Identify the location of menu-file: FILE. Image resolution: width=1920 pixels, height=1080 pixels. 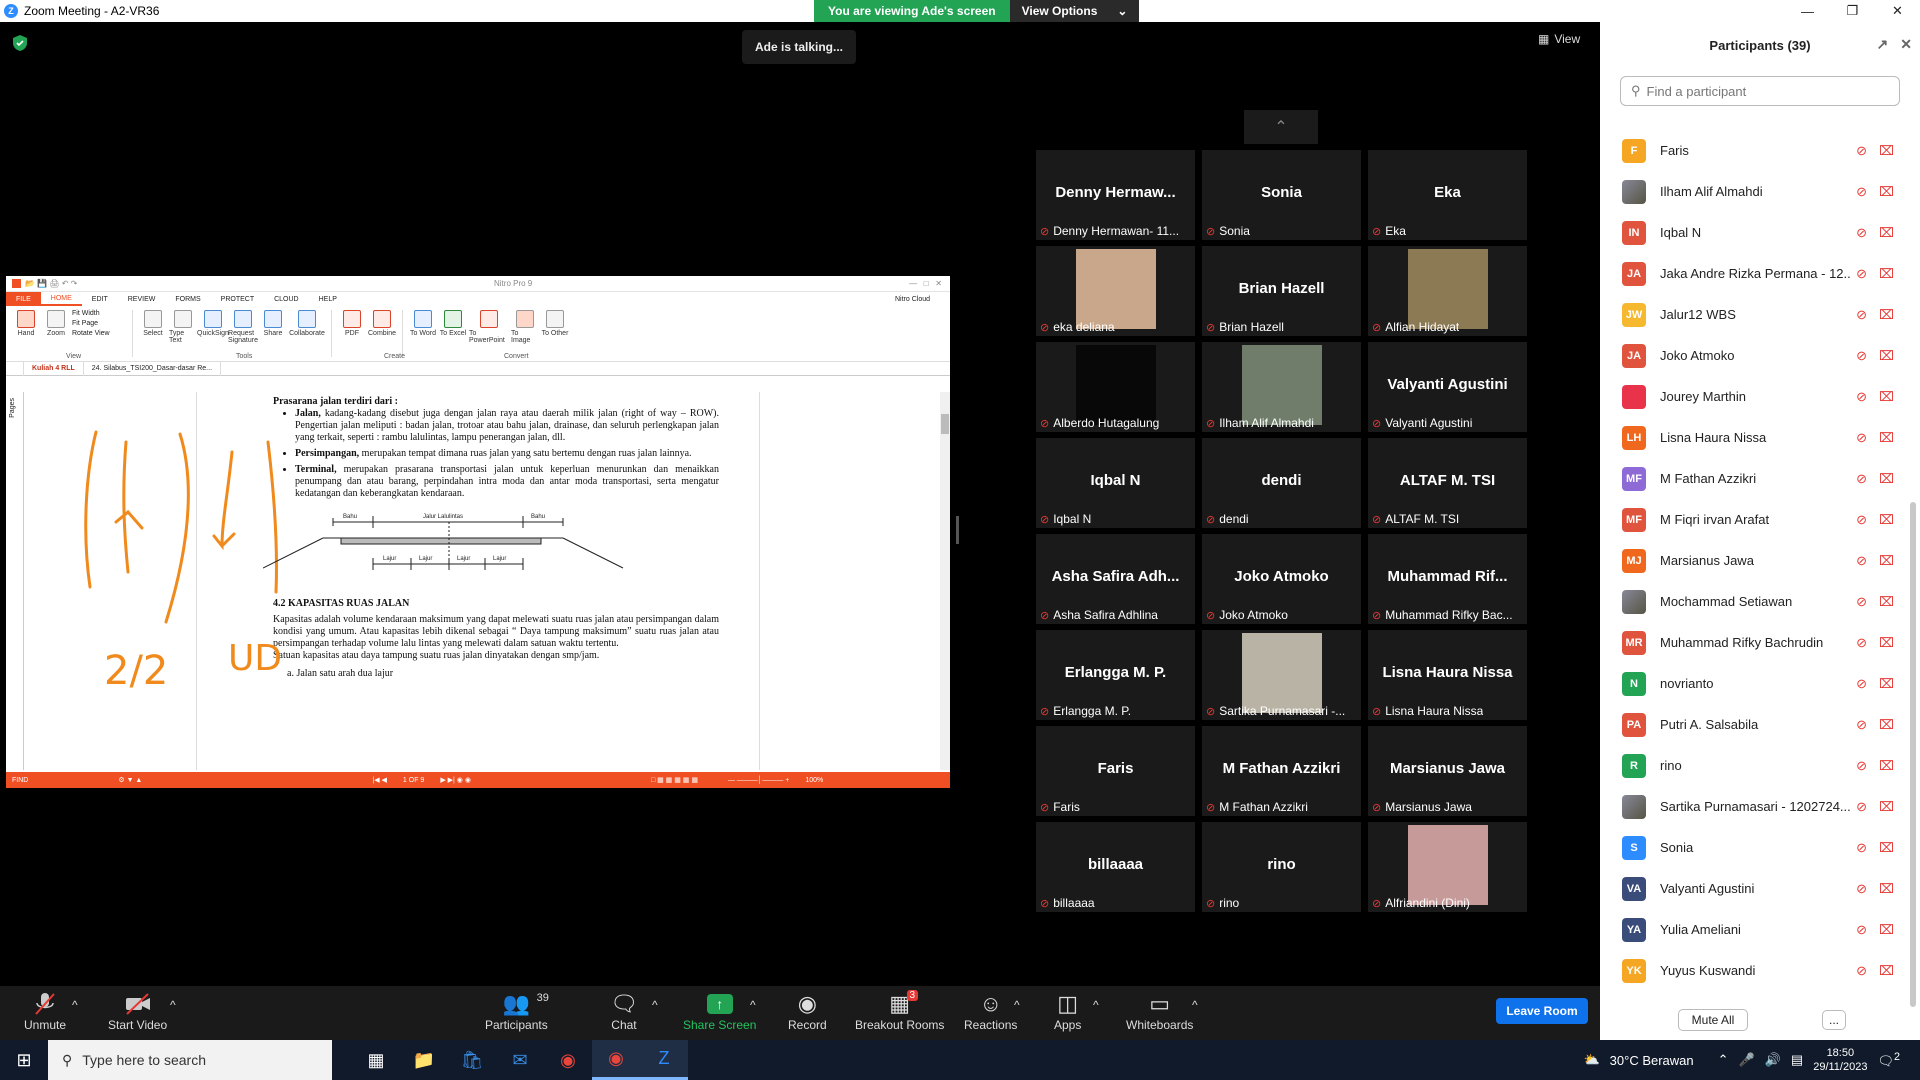
(23, 299).